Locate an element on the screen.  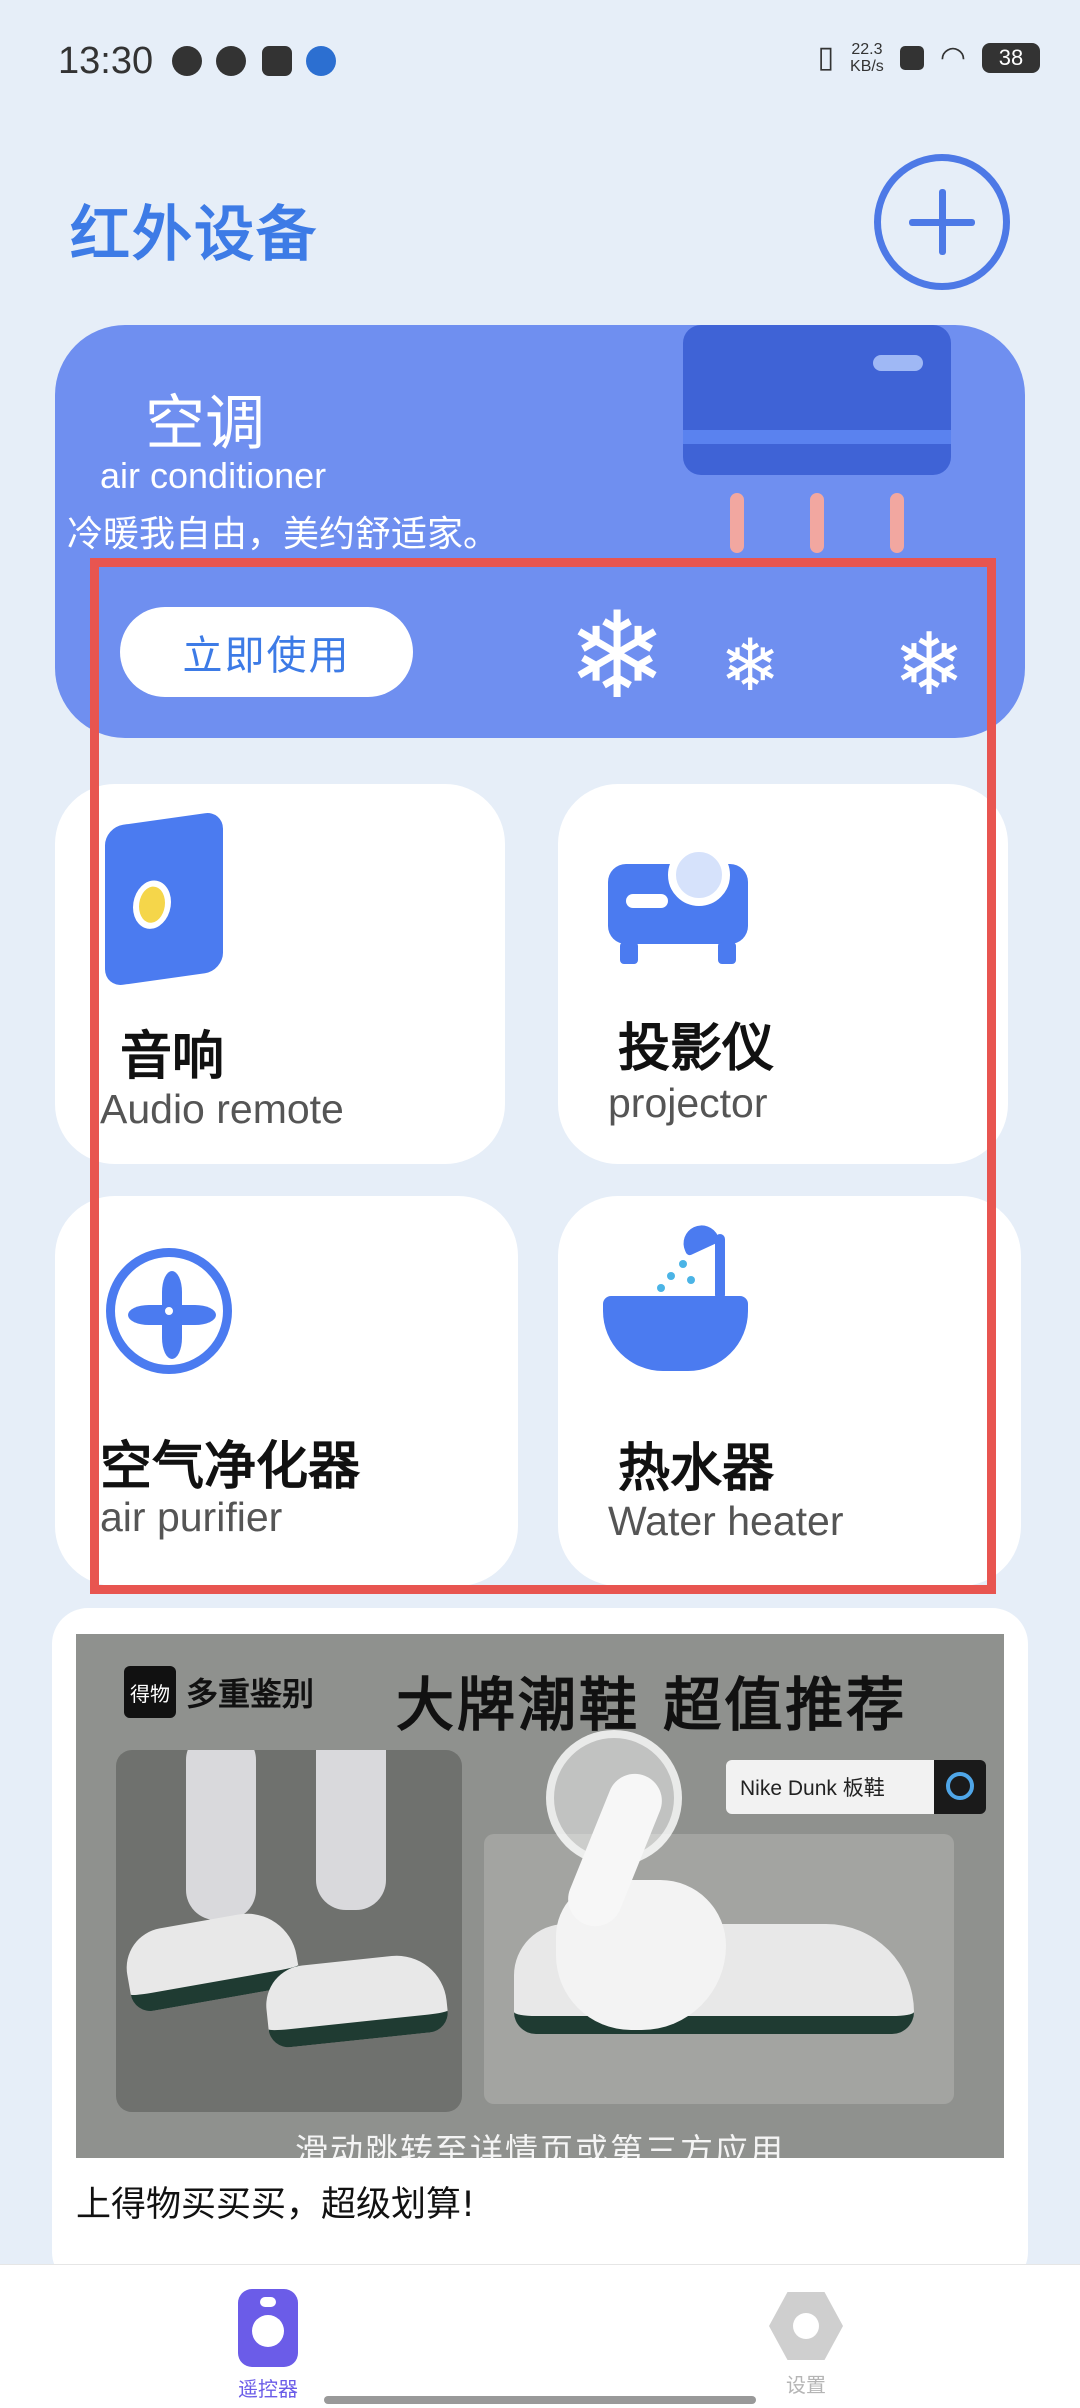
vibrate-icon: ▯ is located at coordinates (826, 57).